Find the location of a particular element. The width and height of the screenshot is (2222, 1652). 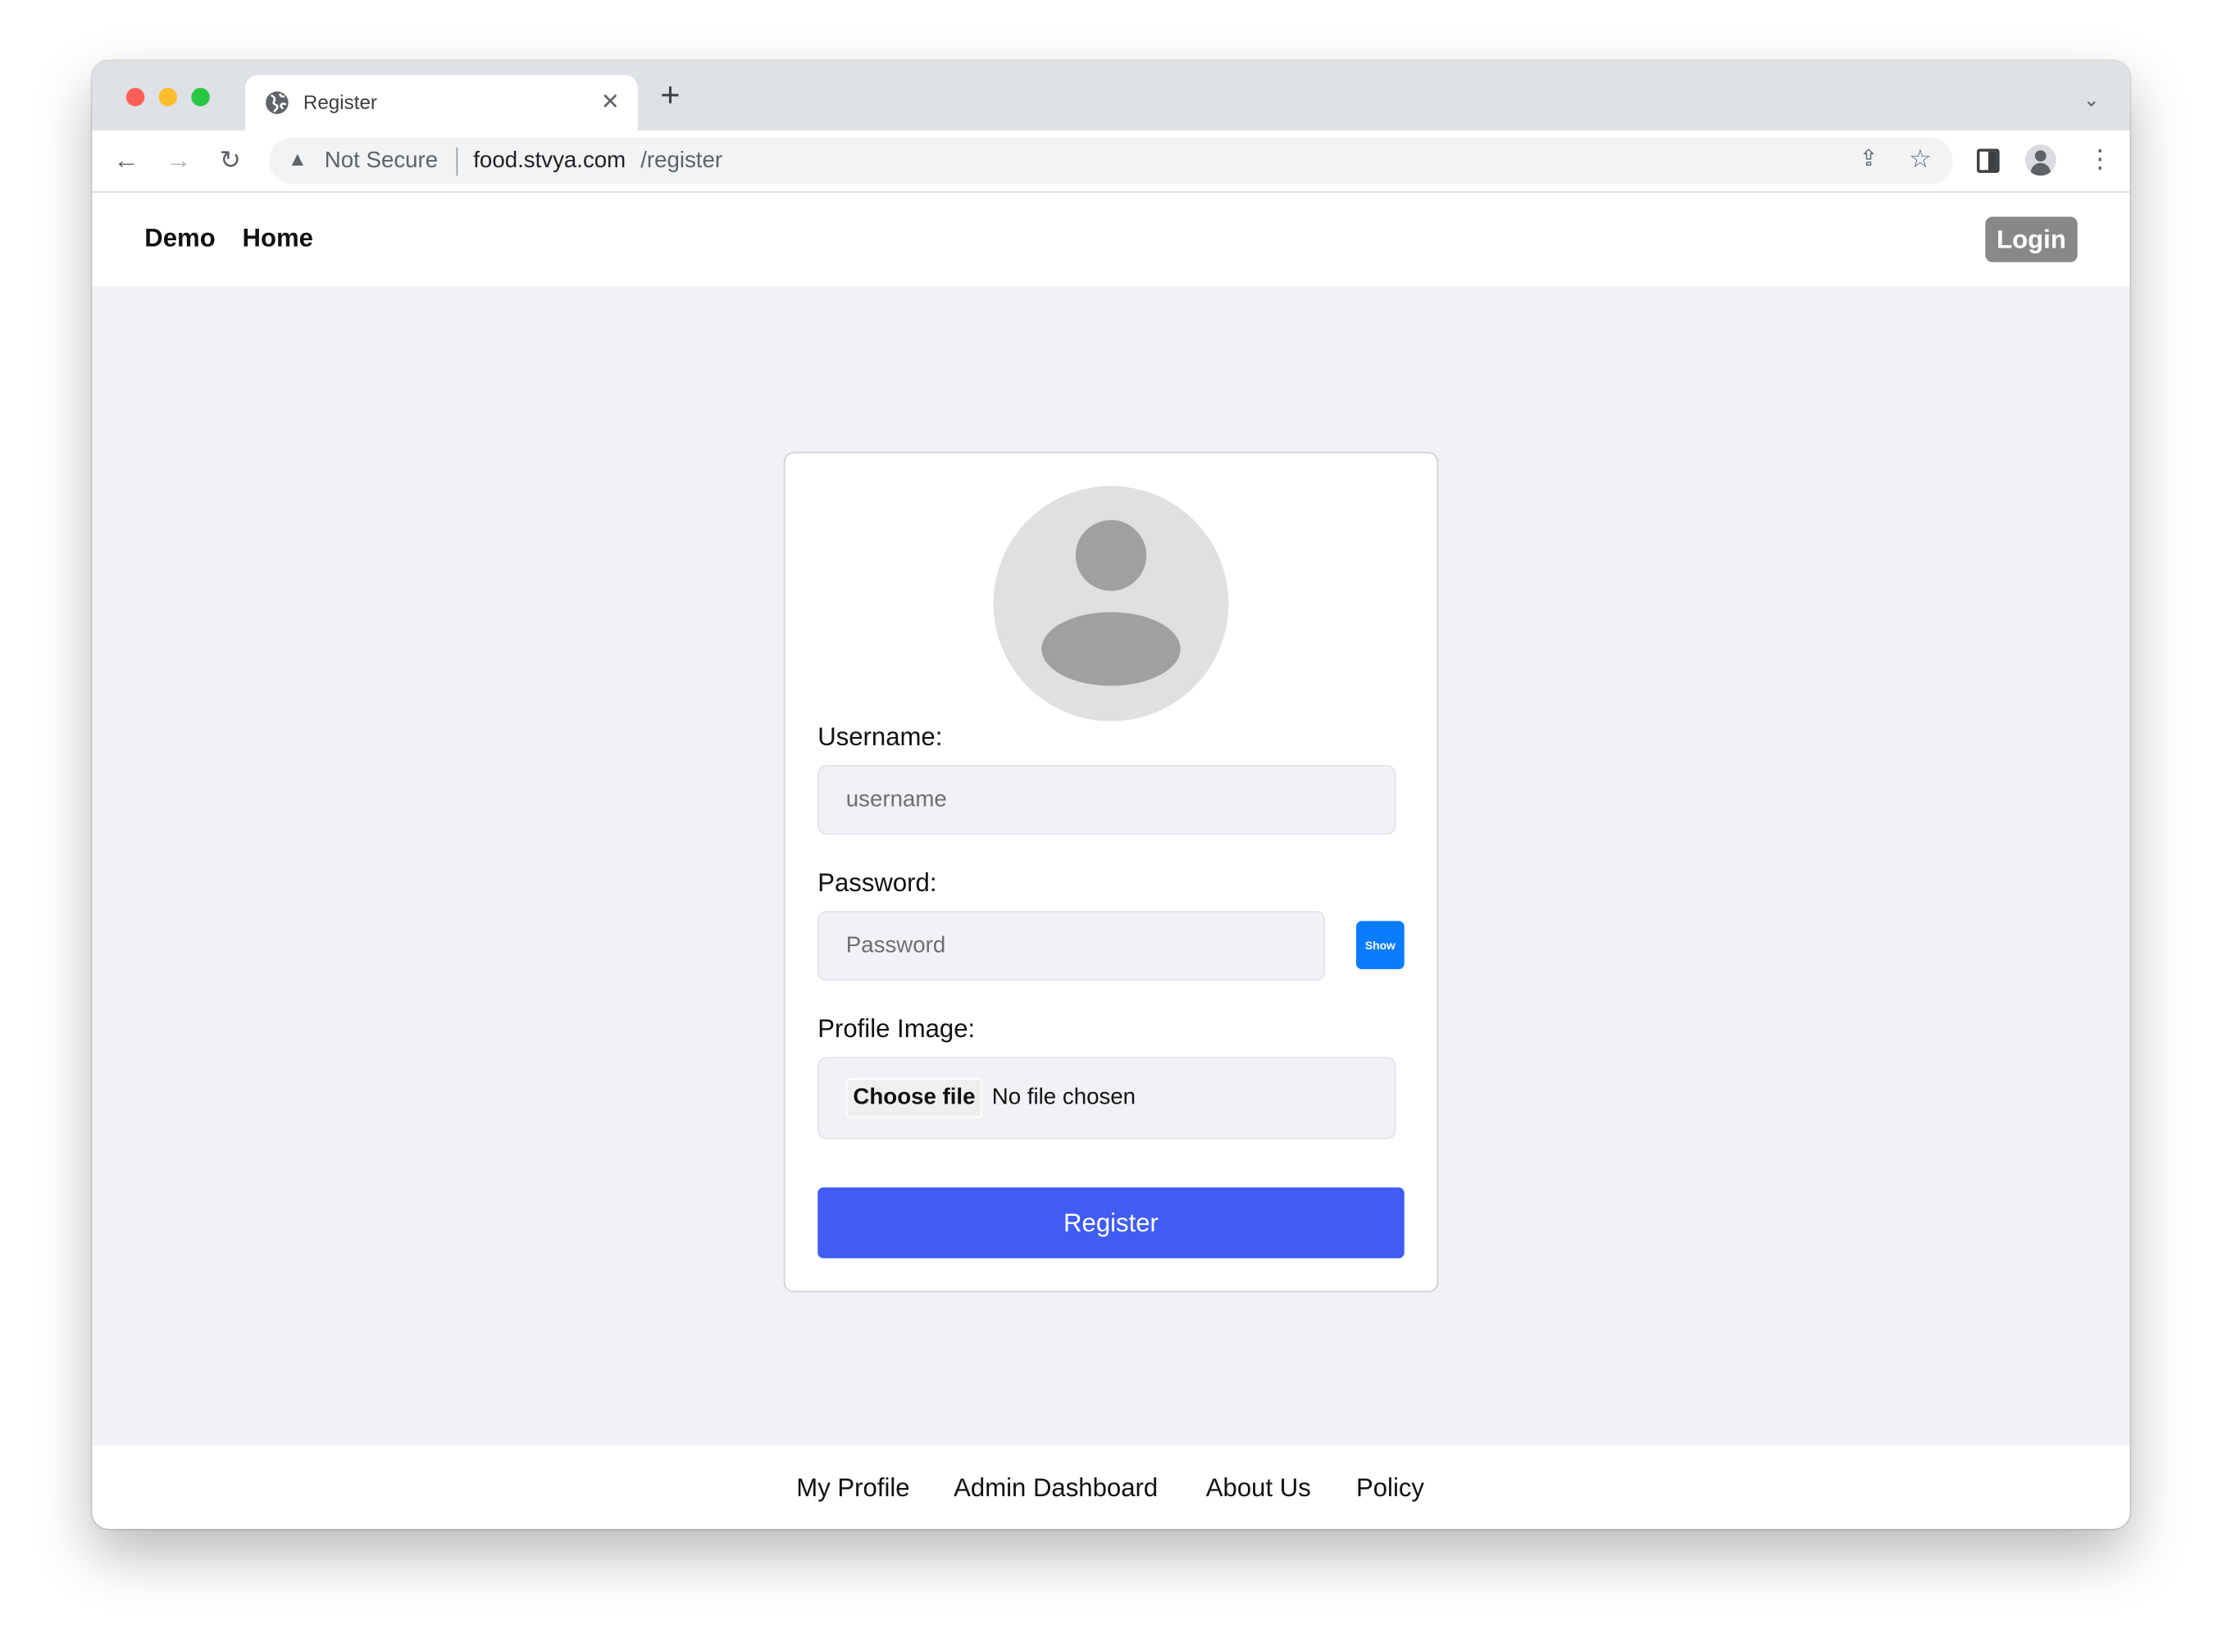

choose-file-button: Choose file is located at coordinates (914, 1098).